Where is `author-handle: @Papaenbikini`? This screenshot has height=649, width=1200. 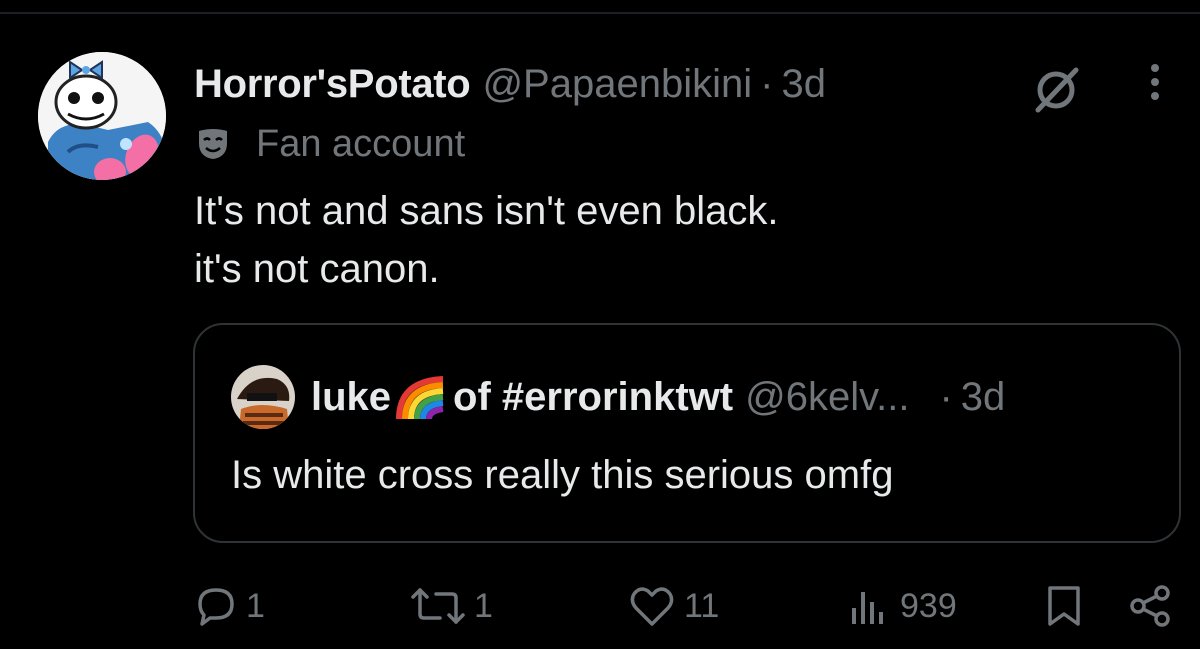 author-handle: @Papaenbikini is located at coordinates (617, 84).